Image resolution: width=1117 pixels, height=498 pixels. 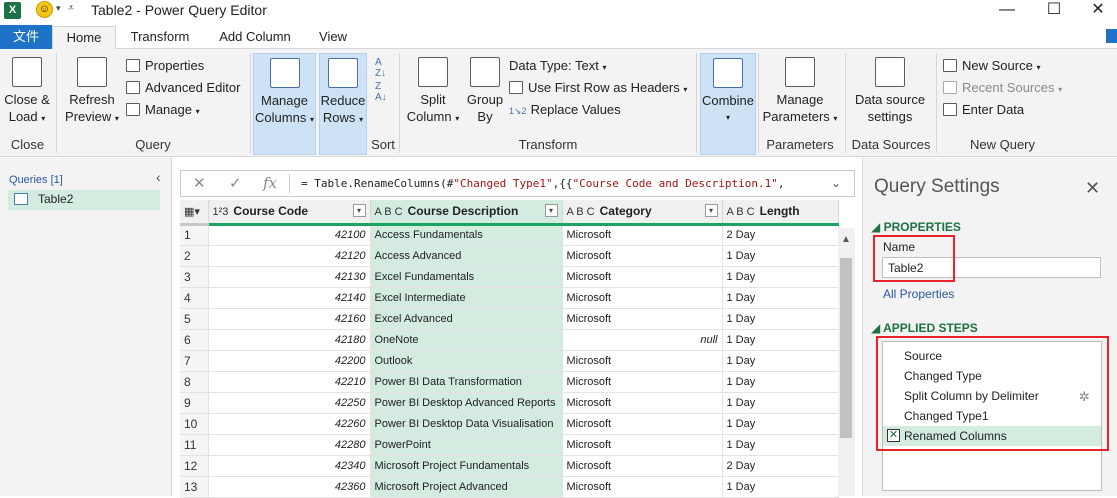 I want to click on cell-course-code: 42180, so click(x=289, y=340).